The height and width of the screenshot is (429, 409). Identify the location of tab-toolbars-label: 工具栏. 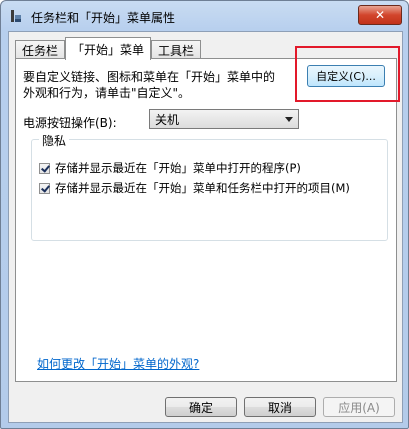
(176, 50).